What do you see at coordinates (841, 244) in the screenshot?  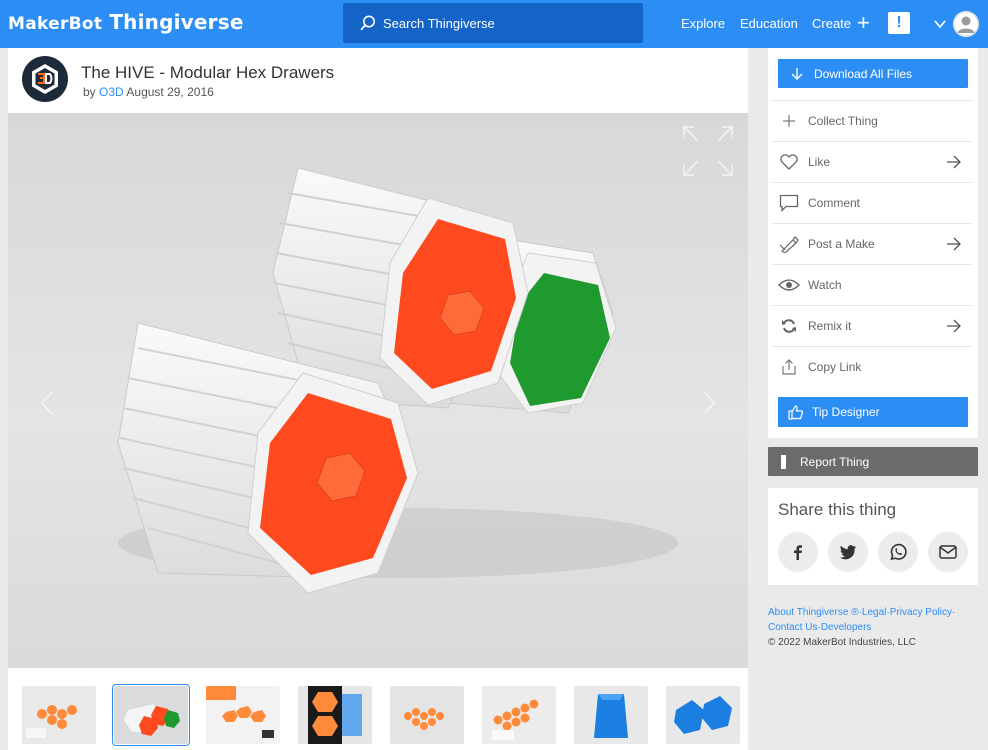 I see `post-a-make-label: Post a Make` at bounding box center [841, 244].